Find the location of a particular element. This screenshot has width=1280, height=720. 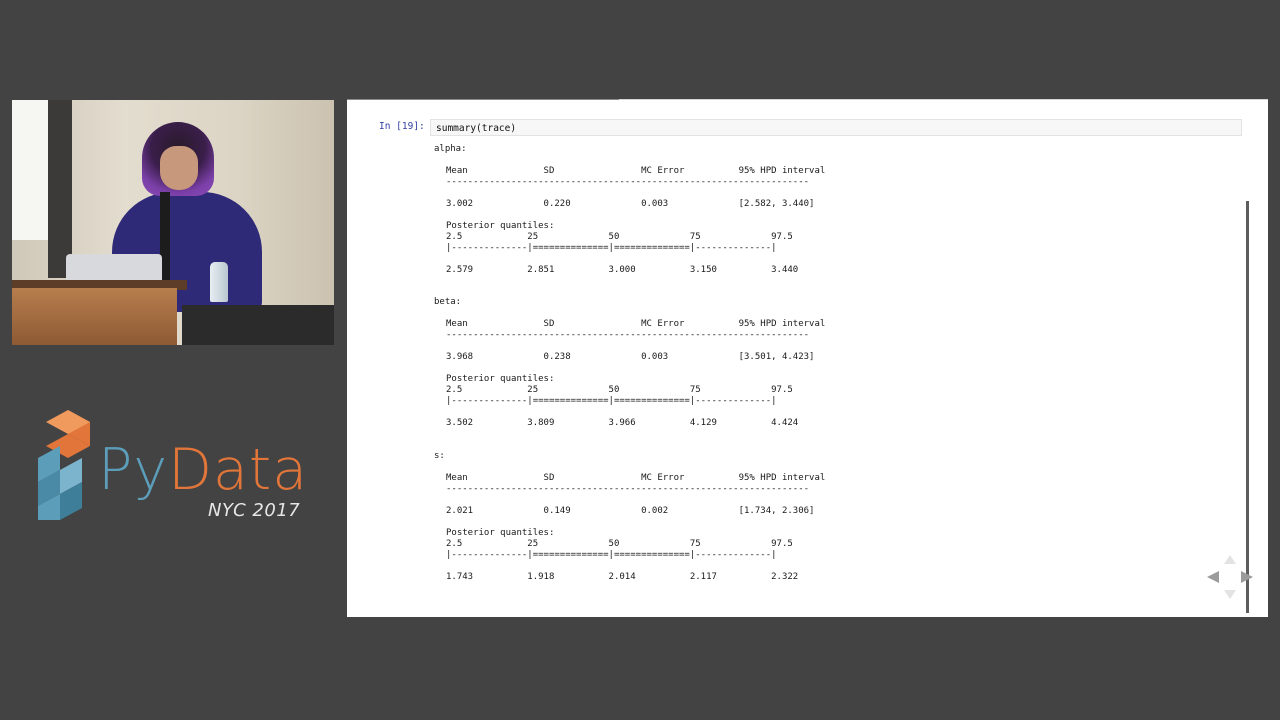

param-name: beta: is located at coordinates (448, 302).